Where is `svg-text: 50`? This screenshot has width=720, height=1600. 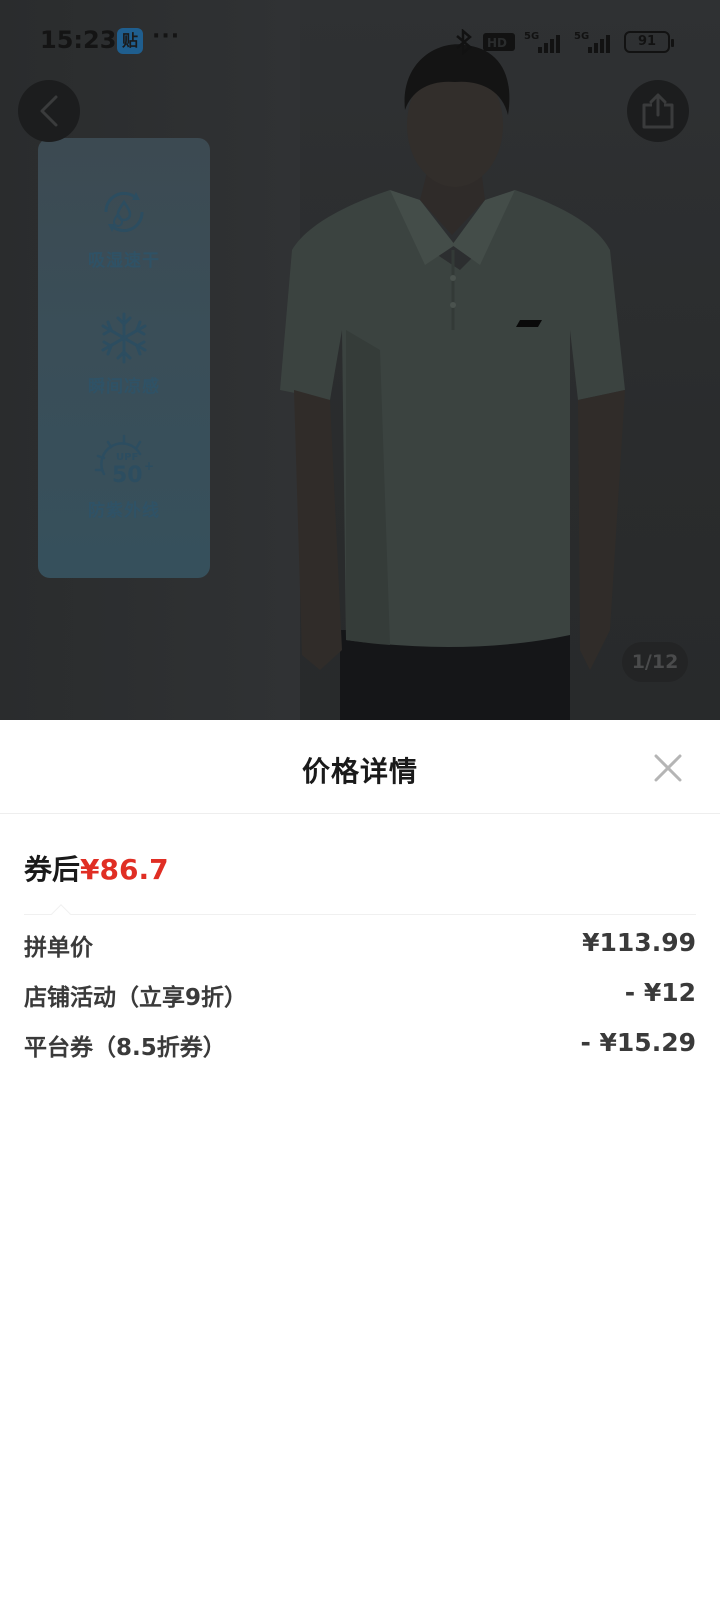 svg-text: 50 is located at coordinates (127, 475).